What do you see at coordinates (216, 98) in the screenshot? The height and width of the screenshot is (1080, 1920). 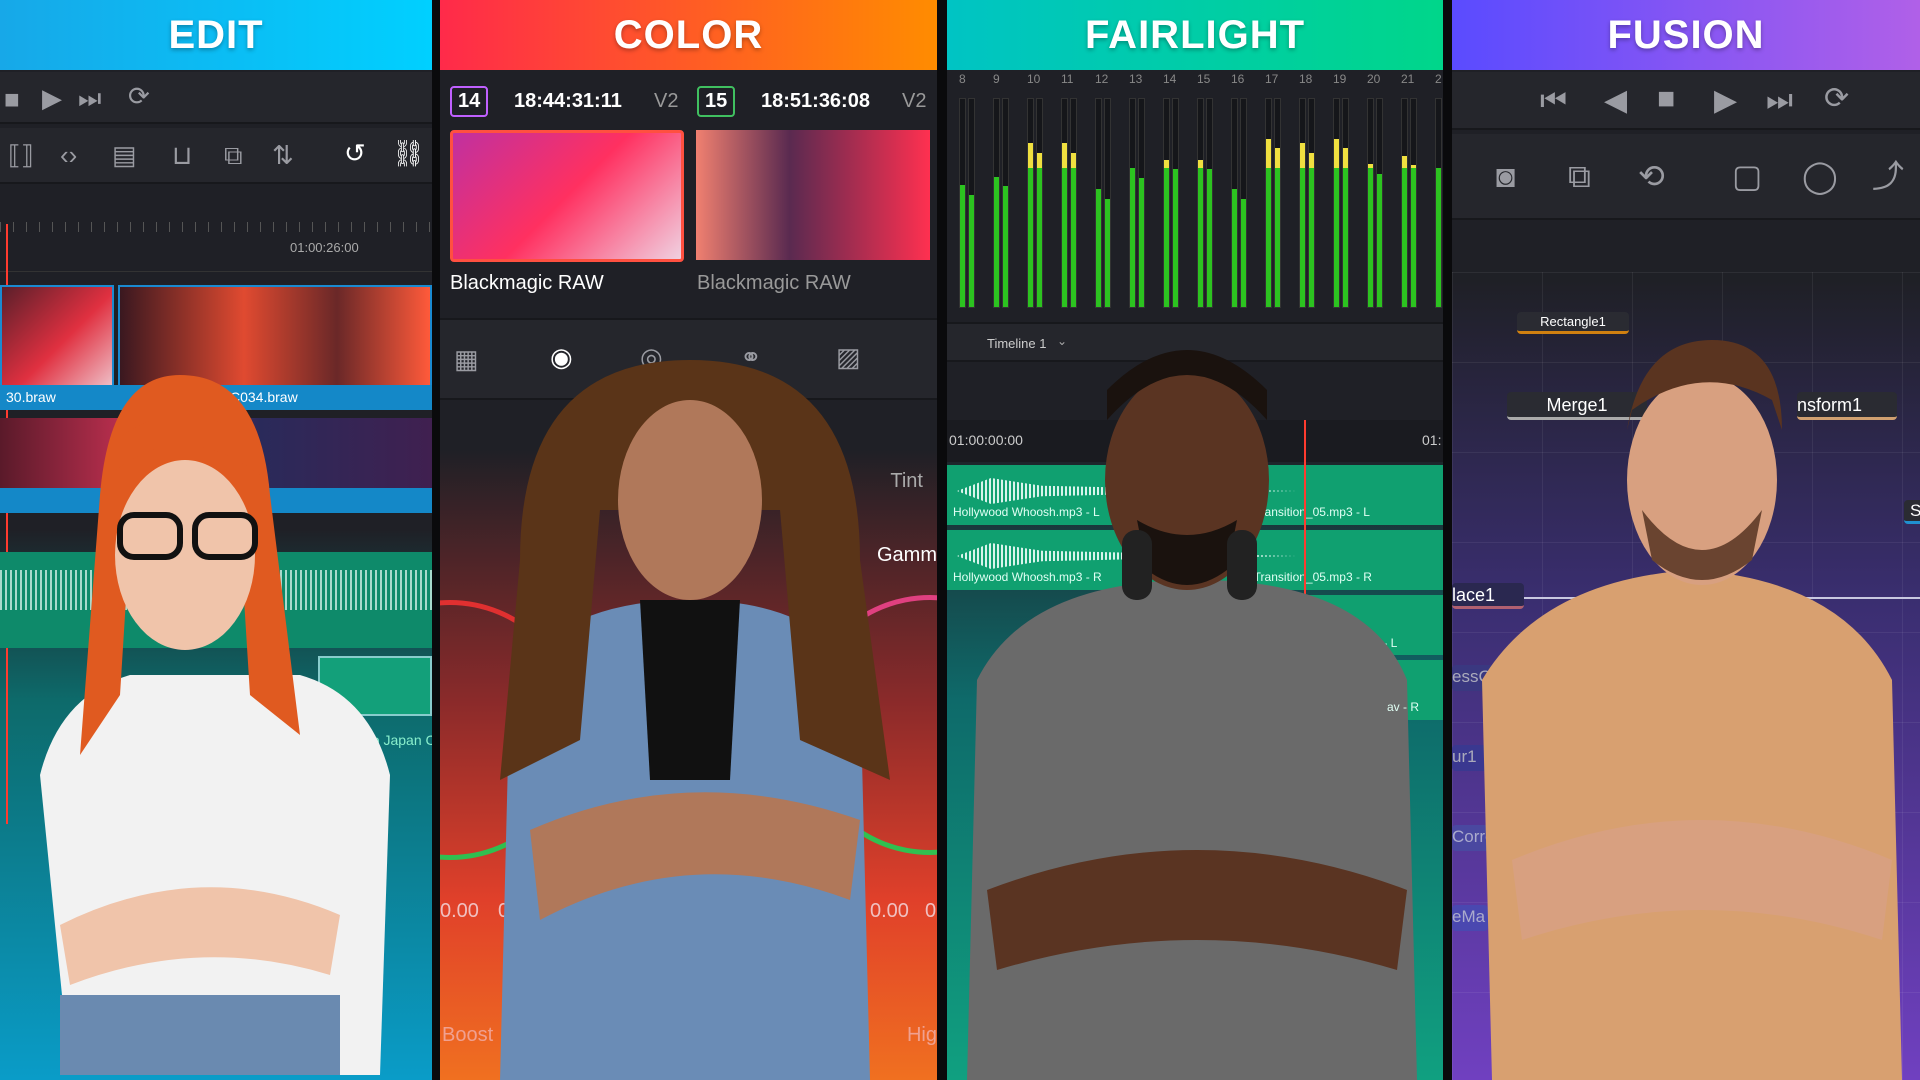 I see `transport-bar: ■ ▶ ⏭ ⟳` at bounding box center [216, 98].